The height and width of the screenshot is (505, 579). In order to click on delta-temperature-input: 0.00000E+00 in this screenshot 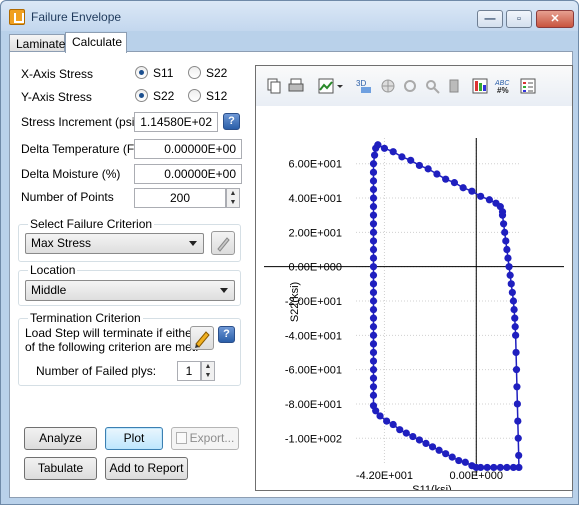, I will do `click(188, 149)`.